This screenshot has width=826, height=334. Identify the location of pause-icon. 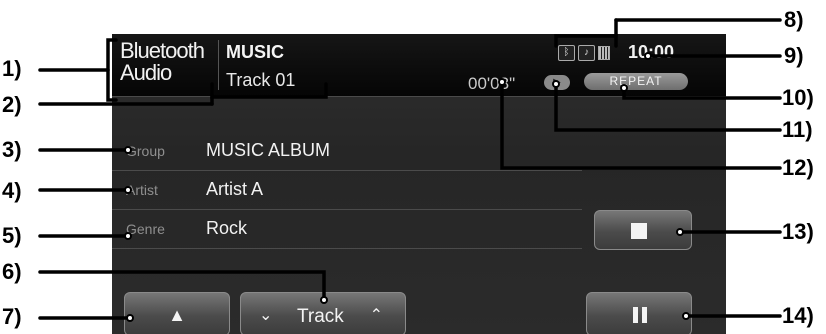
(640, 315).